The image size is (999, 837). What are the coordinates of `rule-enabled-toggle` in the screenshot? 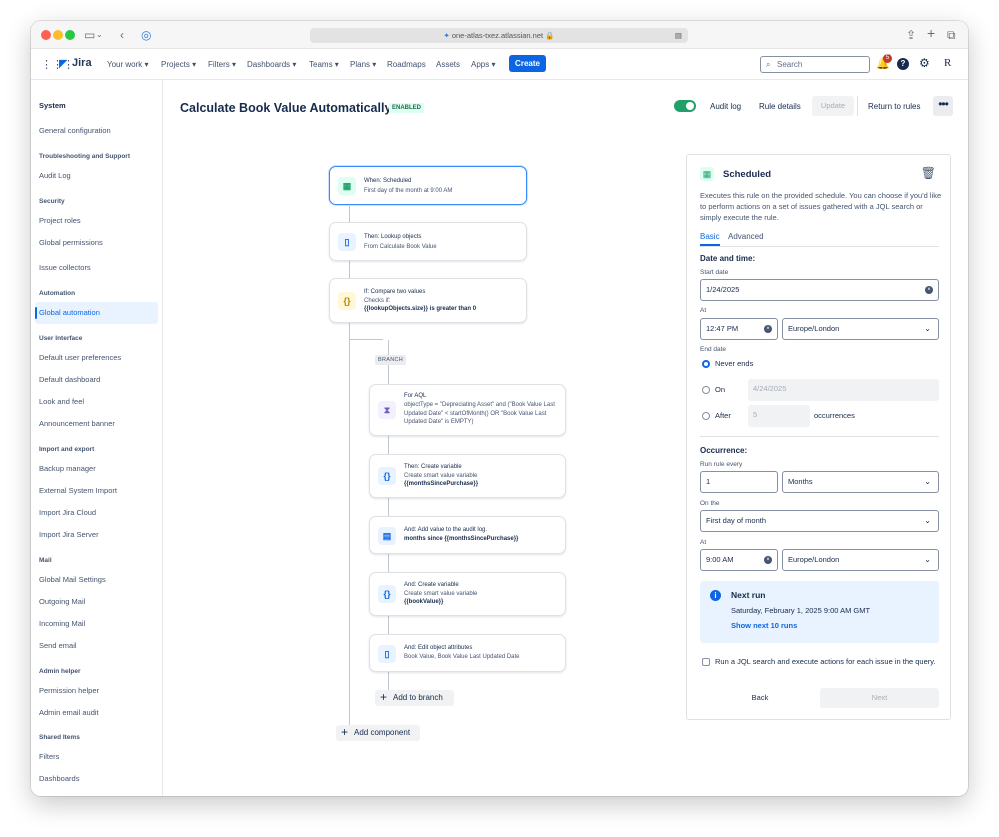 It's located at (685, 106).